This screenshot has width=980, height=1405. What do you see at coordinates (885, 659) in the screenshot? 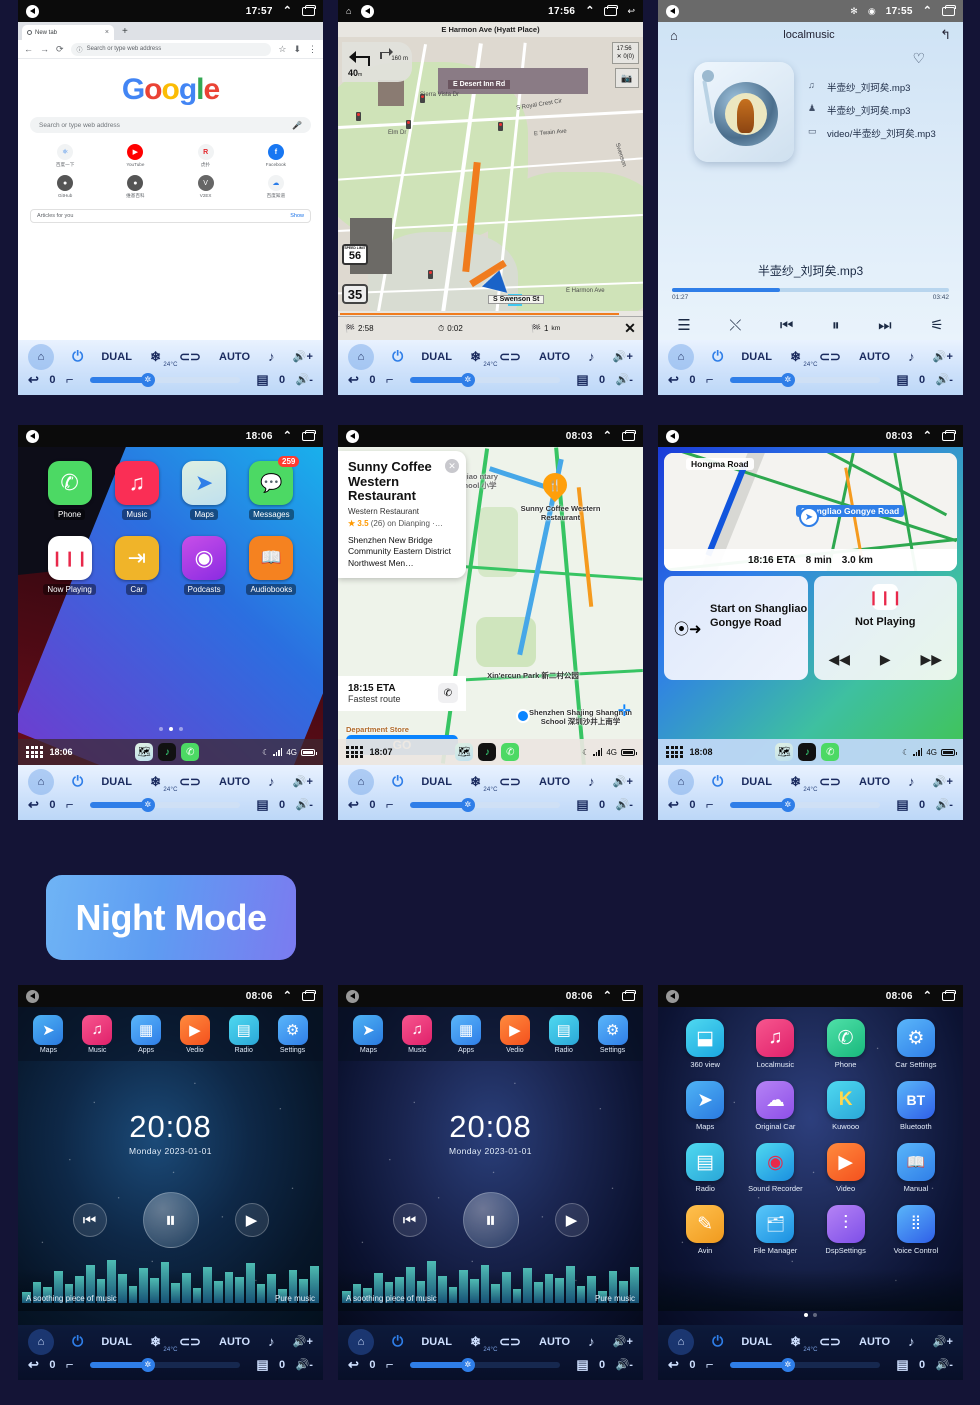
I see `play-button: ▶` at bounding box center [885, 659].